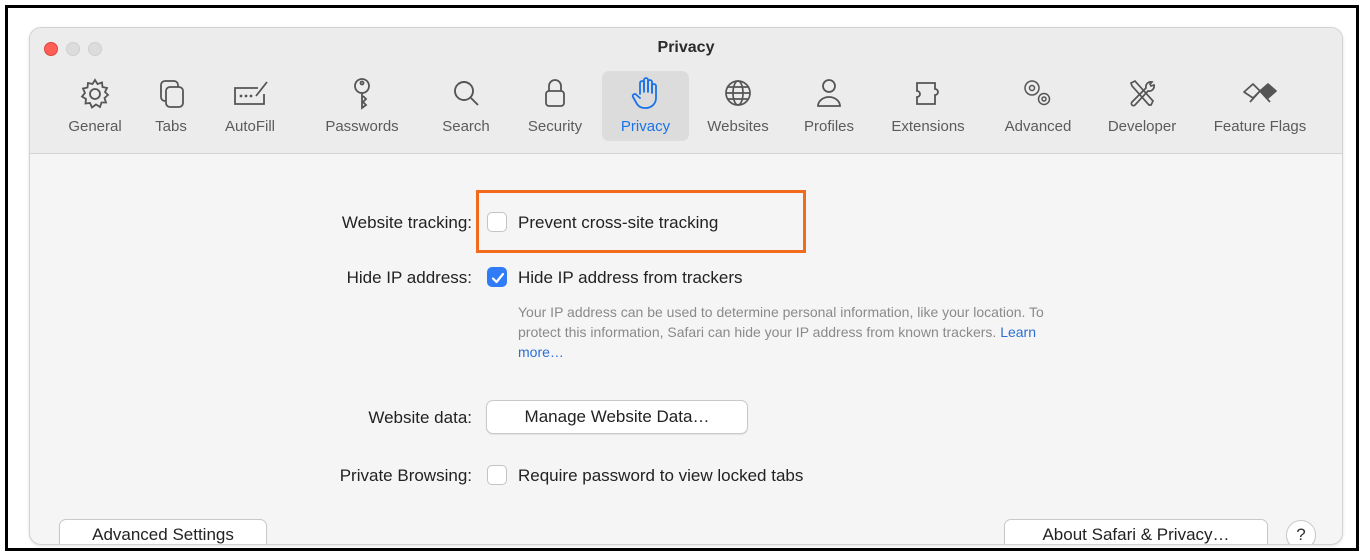 This screenshot has width=1370, height=560. Describe the element at coordinates (420, 417) in the screenshot. I see `website-data-label: Website data:` at that location.